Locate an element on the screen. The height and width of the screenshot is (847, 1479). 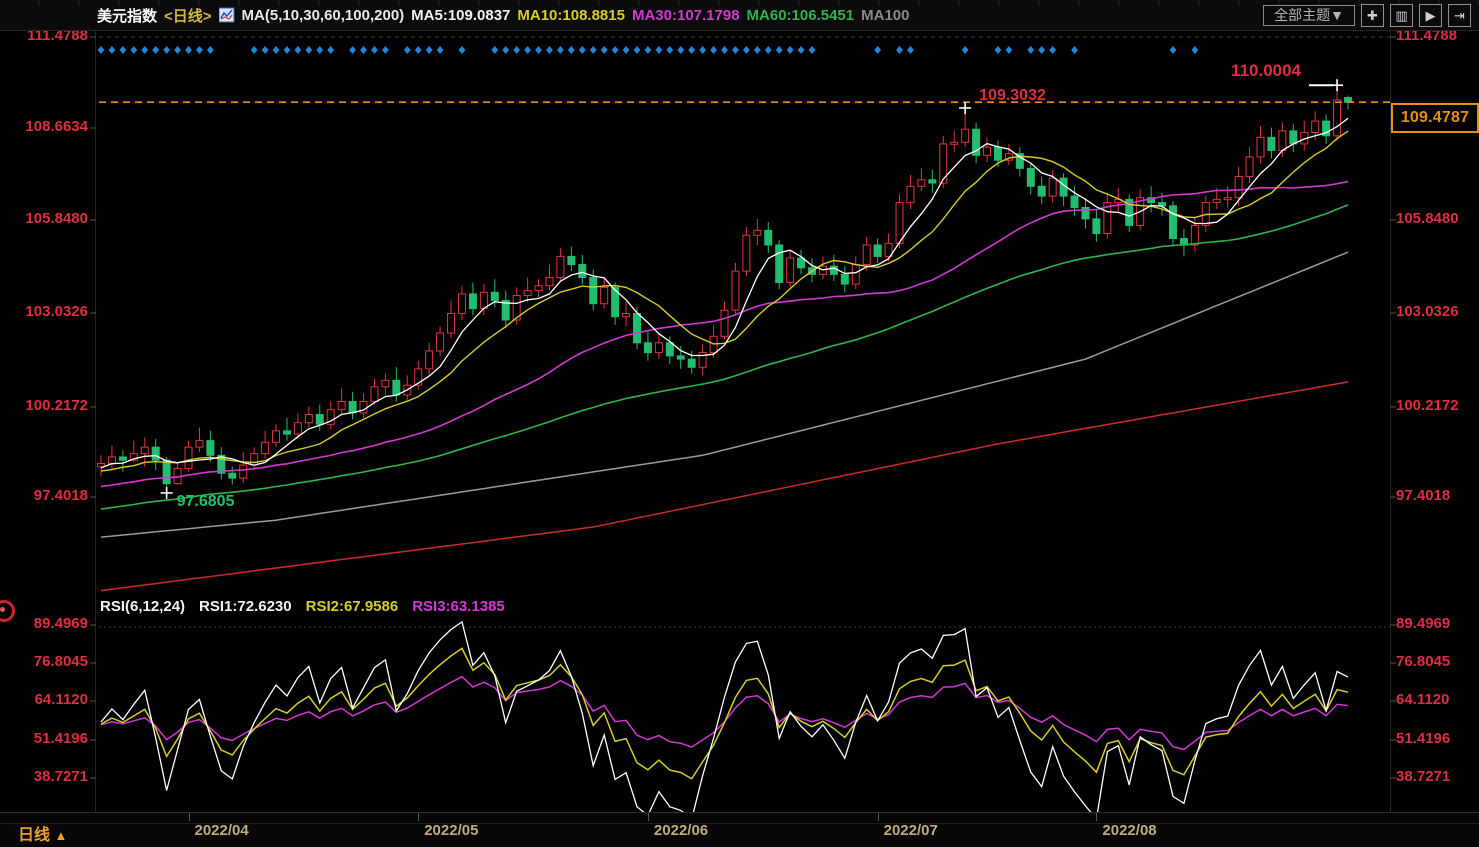
highest-price-annotation: 110.0004 is located at coordinates (1266, 71).